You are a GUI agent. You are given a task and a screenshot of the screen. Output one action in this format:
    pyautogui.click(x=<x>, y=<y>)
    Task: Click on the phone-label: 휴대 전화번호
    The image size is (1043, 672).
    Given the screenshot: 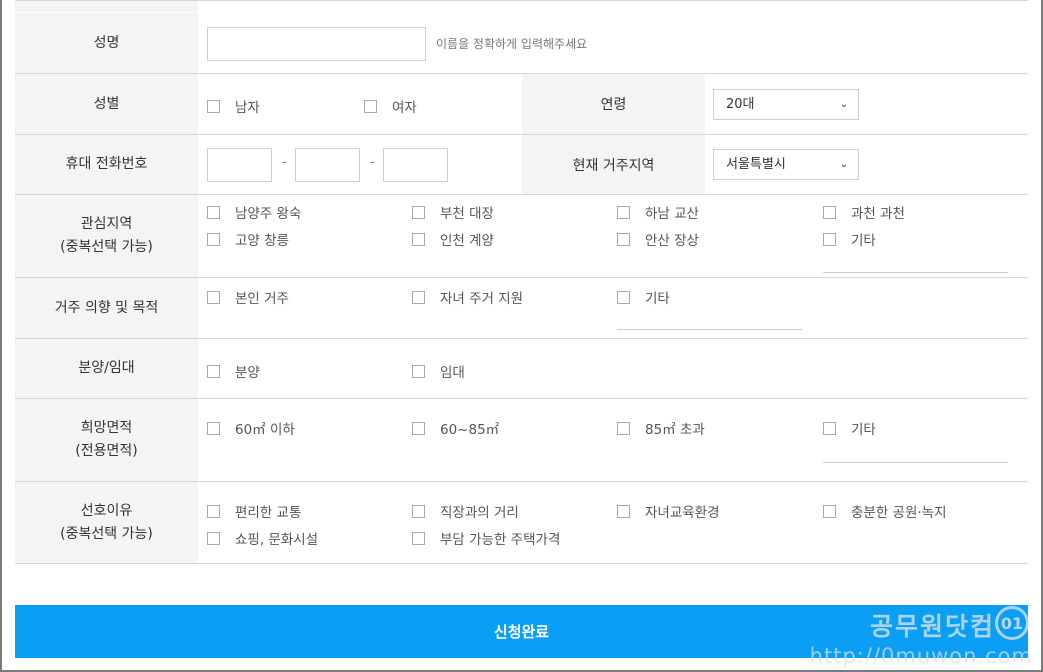 What is the action you would take?
    pyautogui.click(x=106, y=164)
    